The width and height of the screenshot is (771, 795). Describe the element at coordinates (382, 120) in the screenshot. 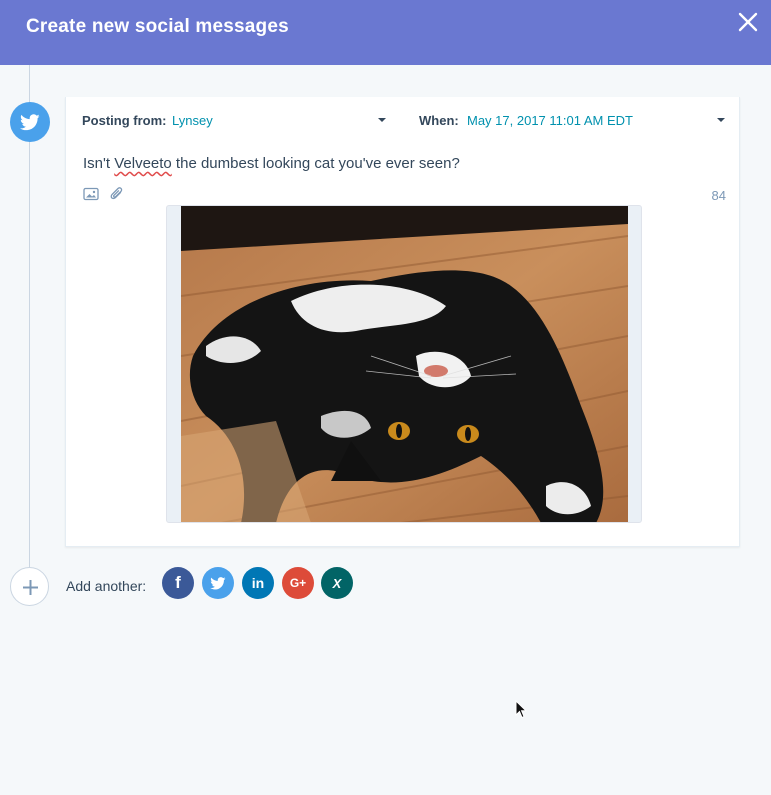

I see `posting-from-dropdown-icon` at that location.